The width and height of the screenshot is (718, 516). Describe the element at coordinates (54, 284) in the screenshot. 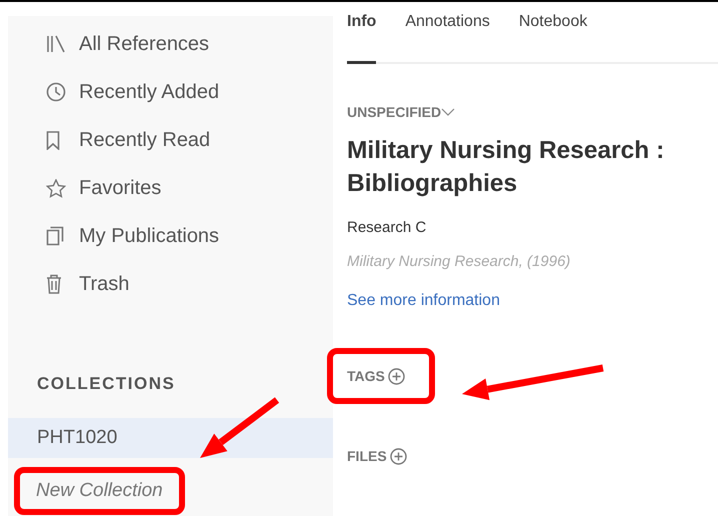

I see `trash-icon` at that location.